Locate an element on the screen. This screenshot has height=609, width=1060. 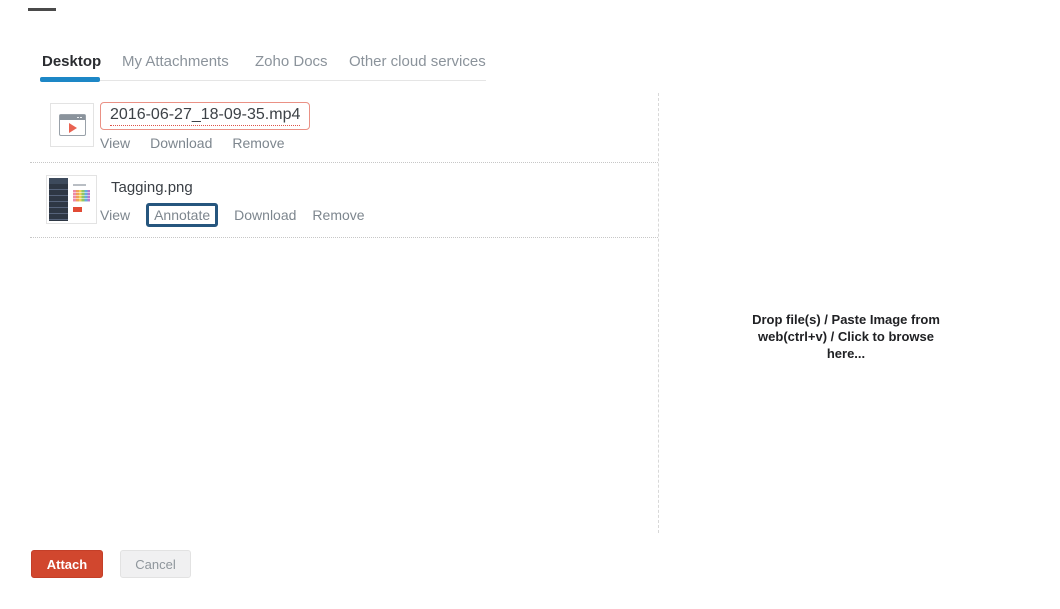
video-thumbnail is located at coordinates (72, 125).